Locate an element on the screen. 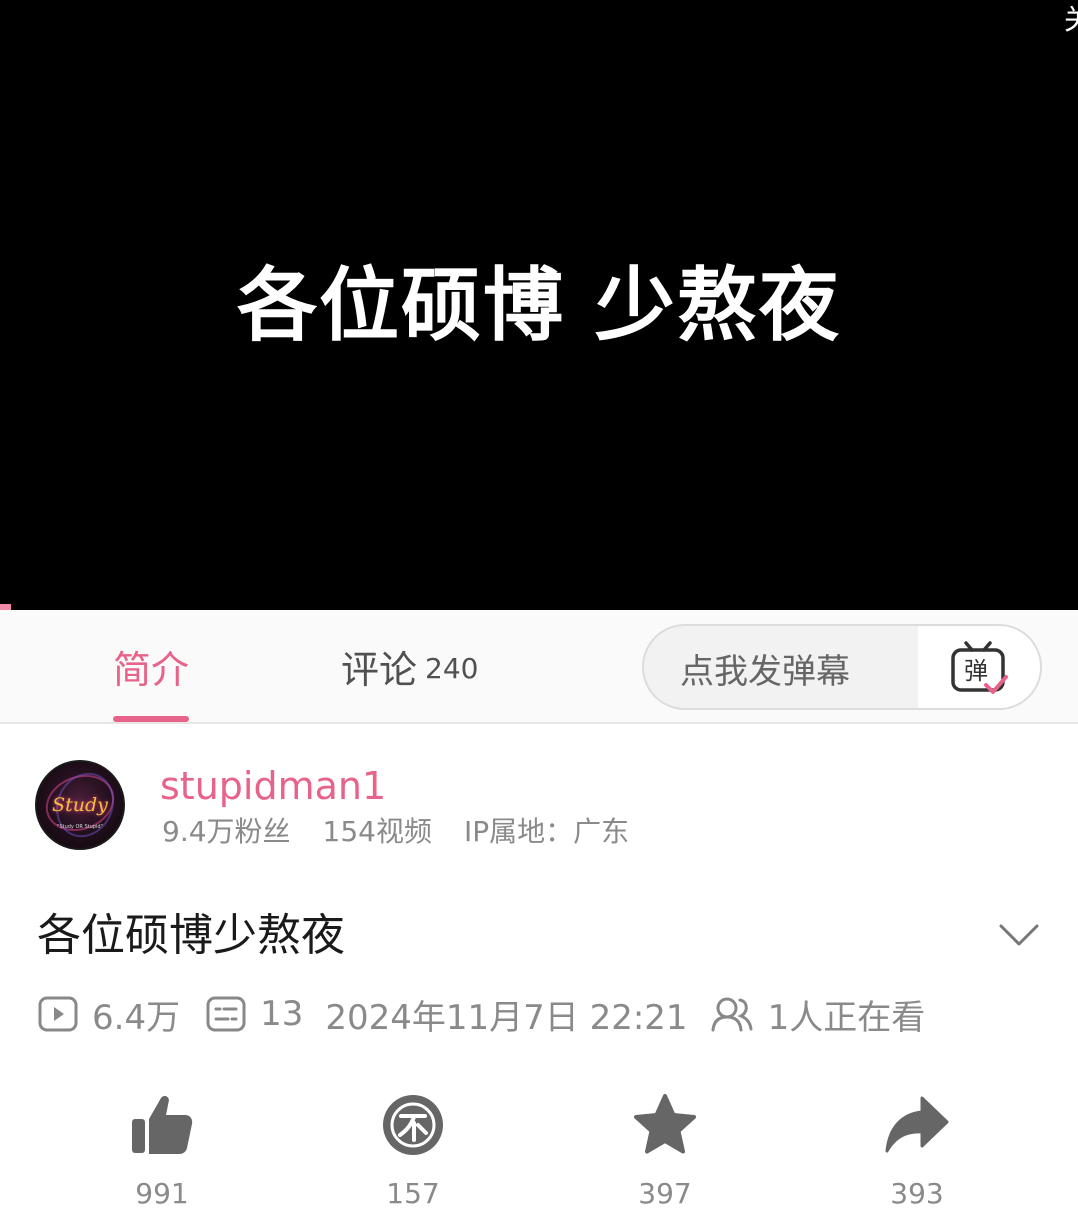 The width and height of the screenshot is (1078, 1226). danmaku-composer: 点我发弹幕 弹 is located at coordinates (842, 667).